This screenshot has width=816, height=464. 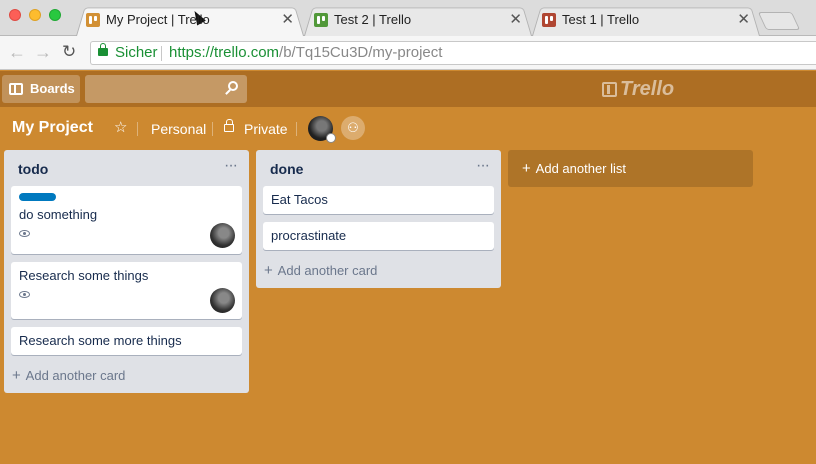 I want to click on list-title: todo, so click(x=33, y=169).